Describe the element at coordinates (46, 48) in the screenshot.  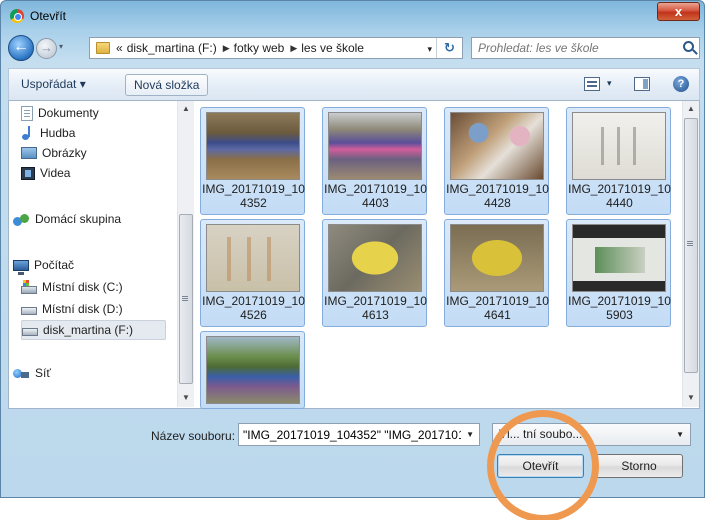
I see `forward-button: →` at that location.